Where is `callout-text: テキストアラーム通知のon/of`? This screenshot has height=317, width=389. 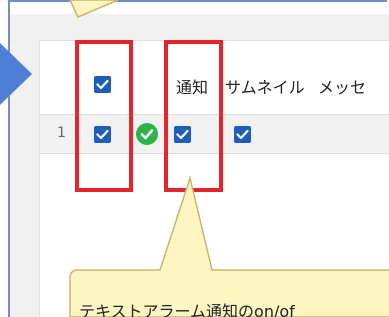 callout-text: テキストアラーム通知のon/of is located at coordinates (187, 309).